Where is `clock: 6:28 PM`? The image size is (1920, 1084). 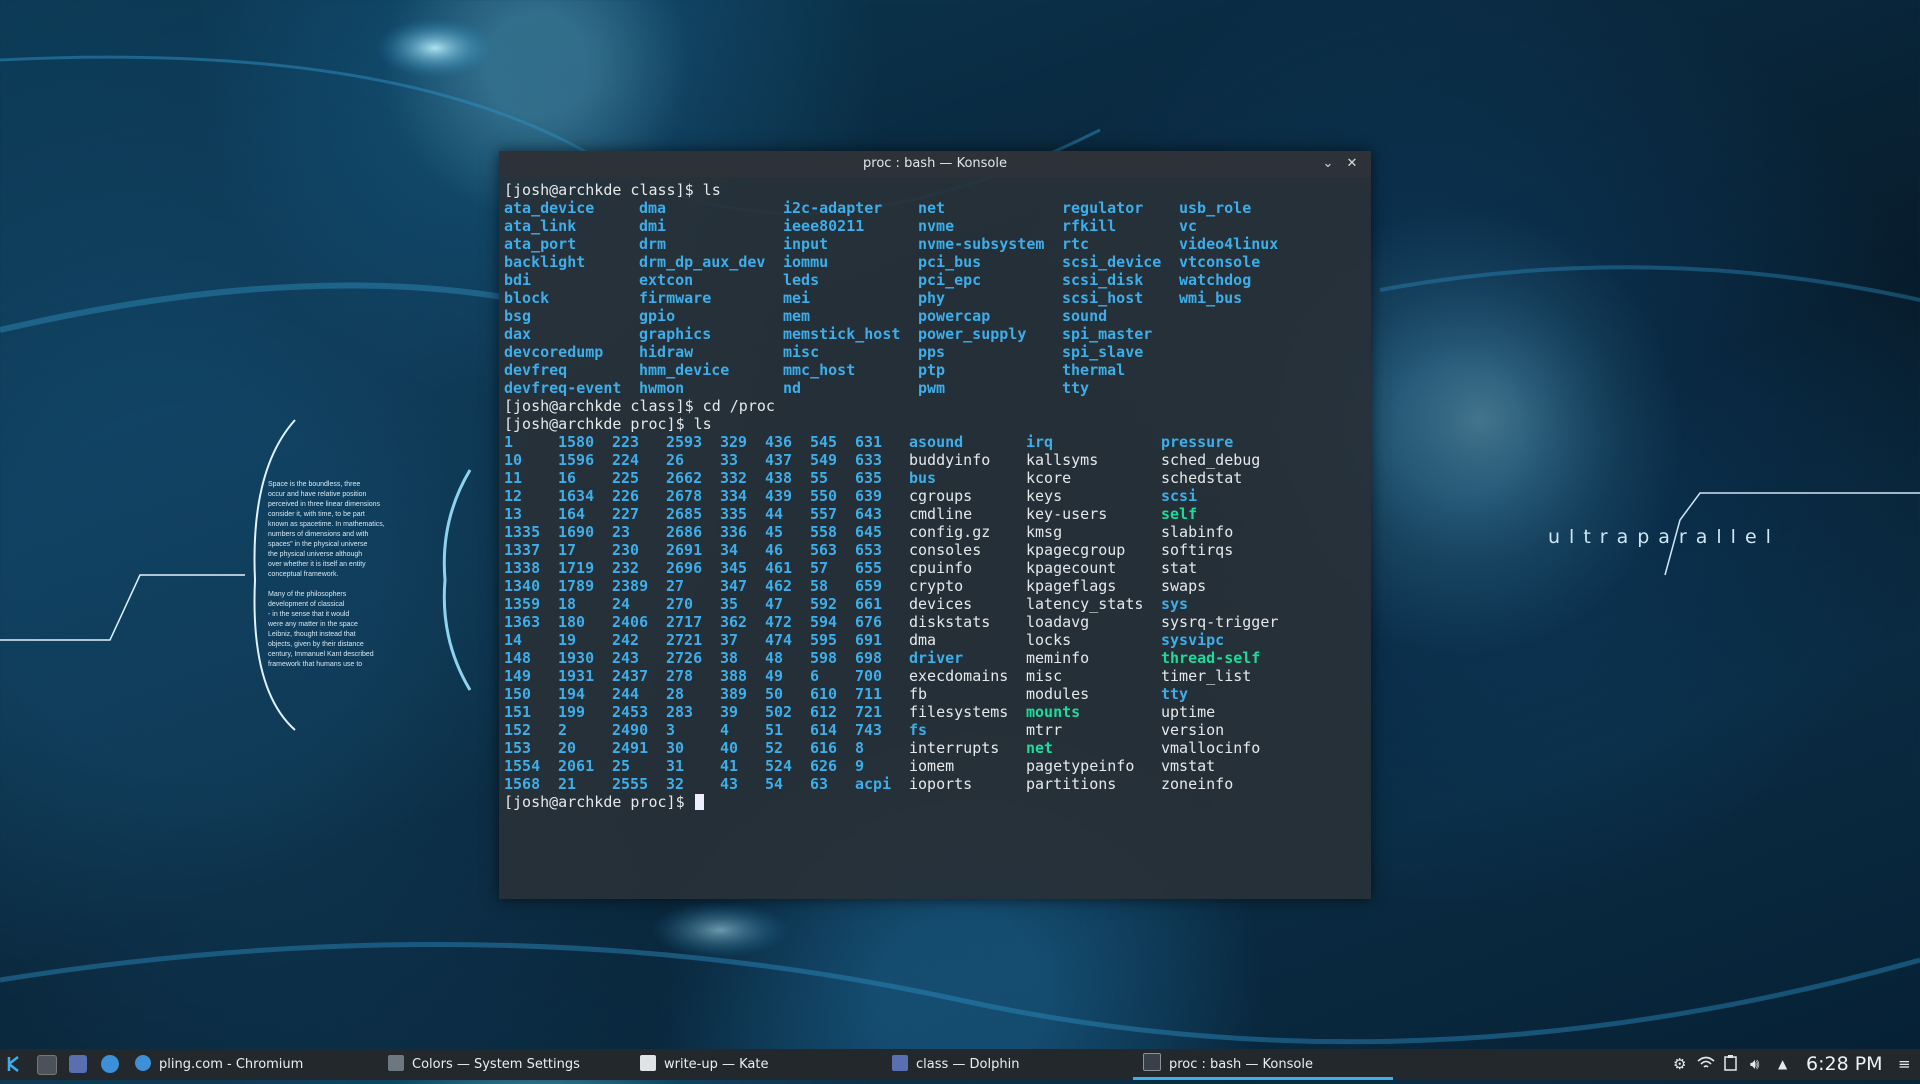
clock: 6:28 PM is located at coordinates (1844, 1064).